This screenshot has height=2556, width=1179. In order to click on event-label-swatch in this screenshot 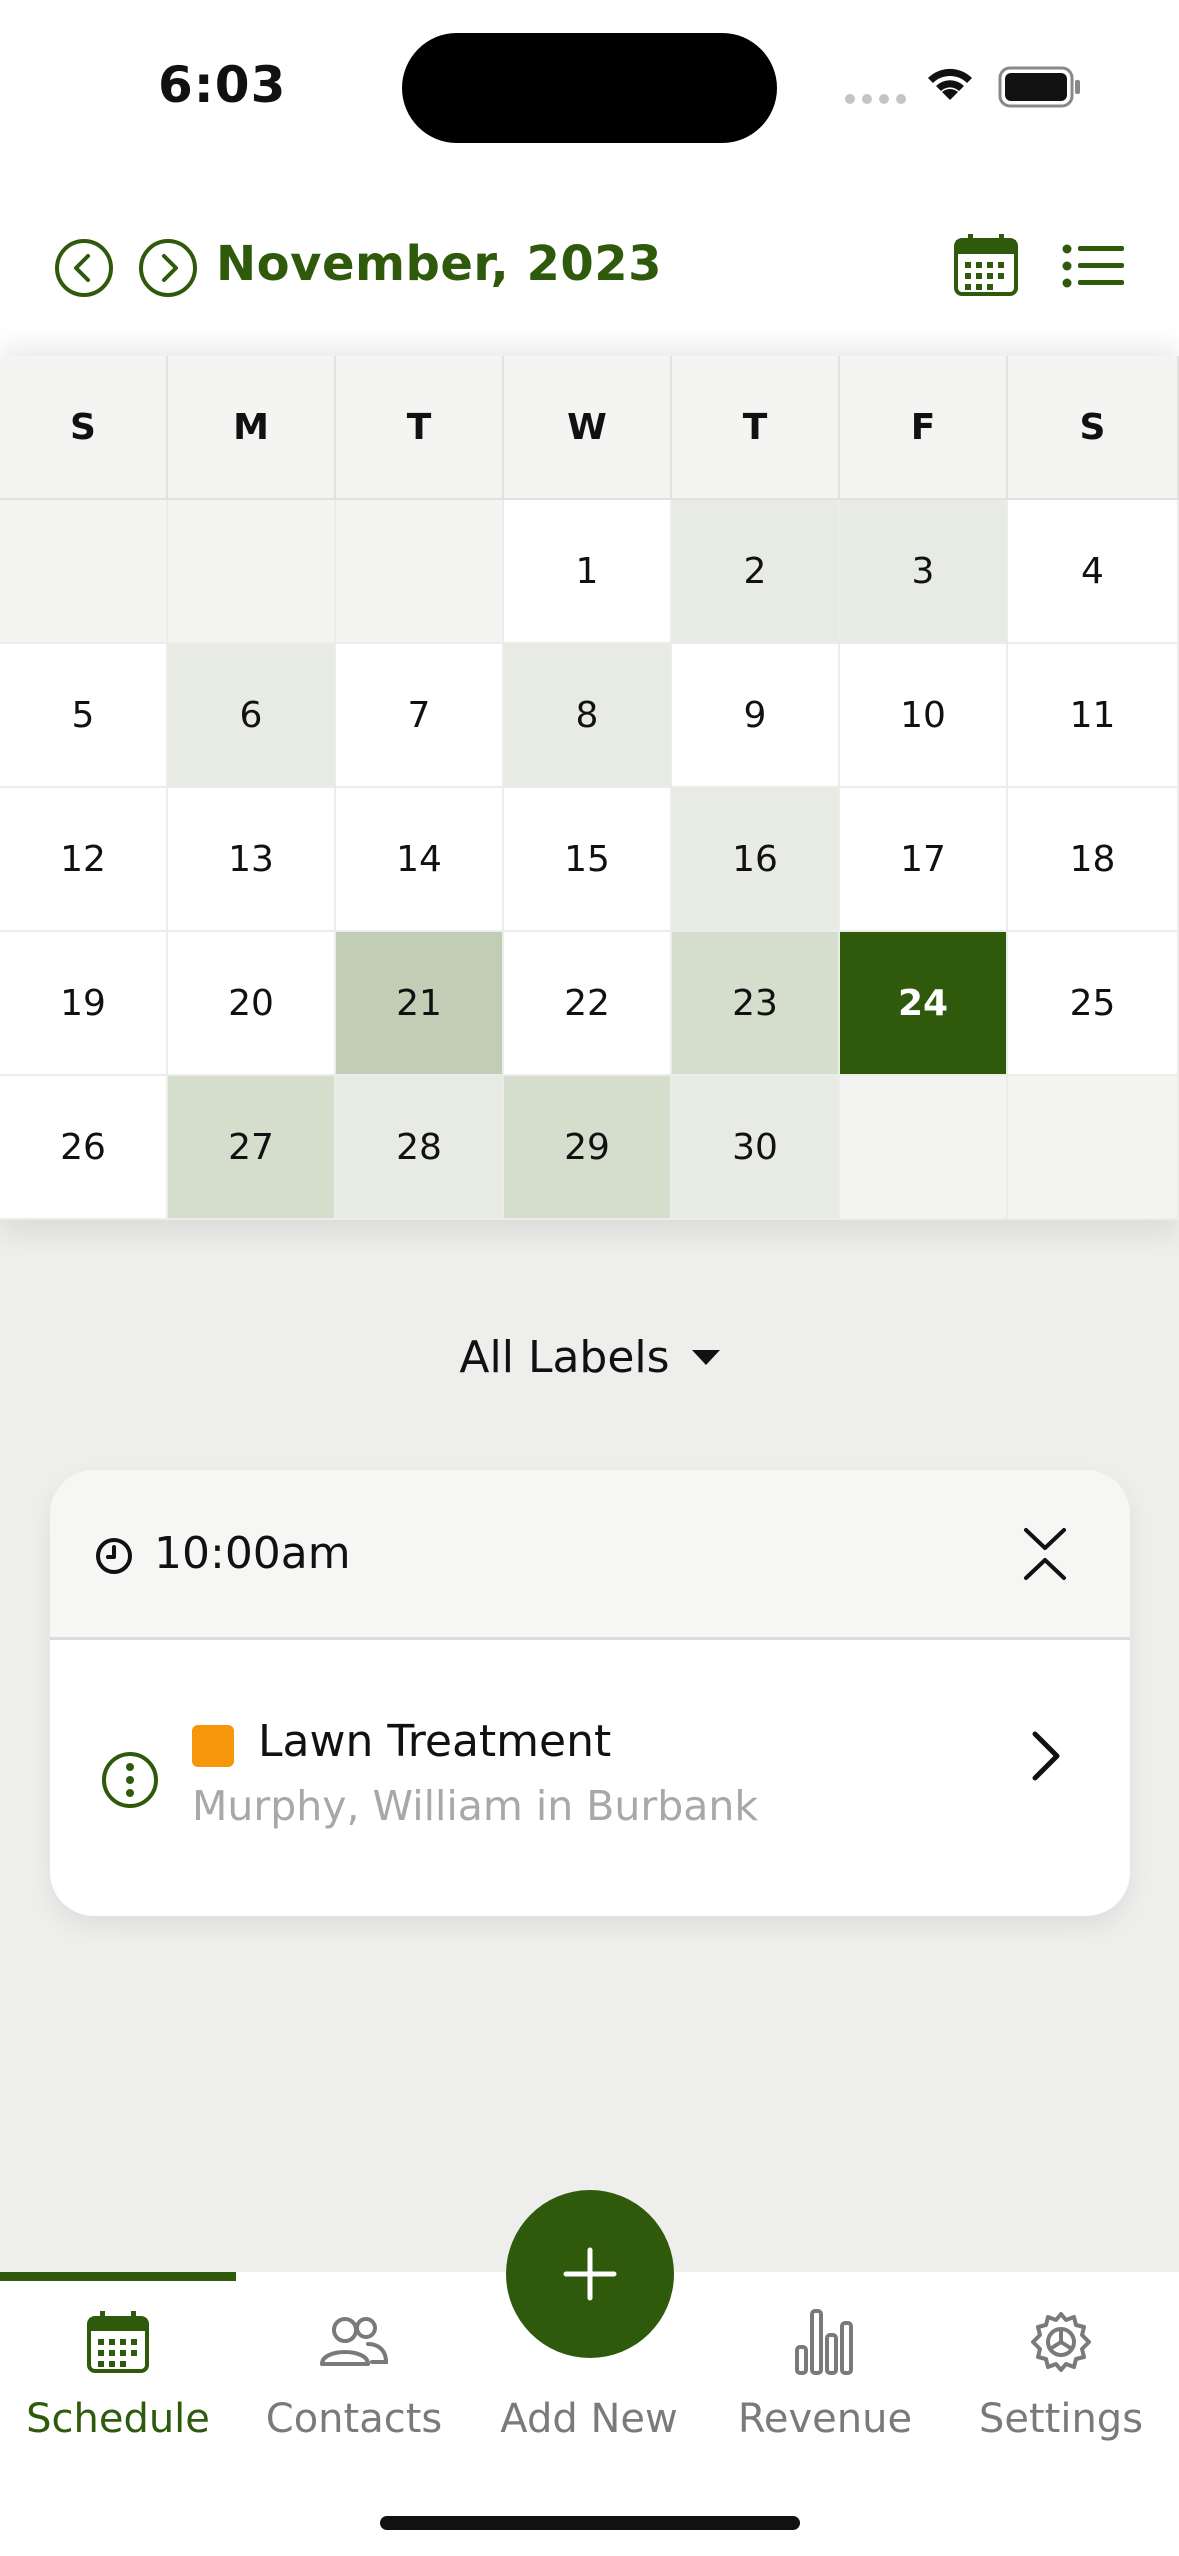, I will do `click(213, 1746)`.